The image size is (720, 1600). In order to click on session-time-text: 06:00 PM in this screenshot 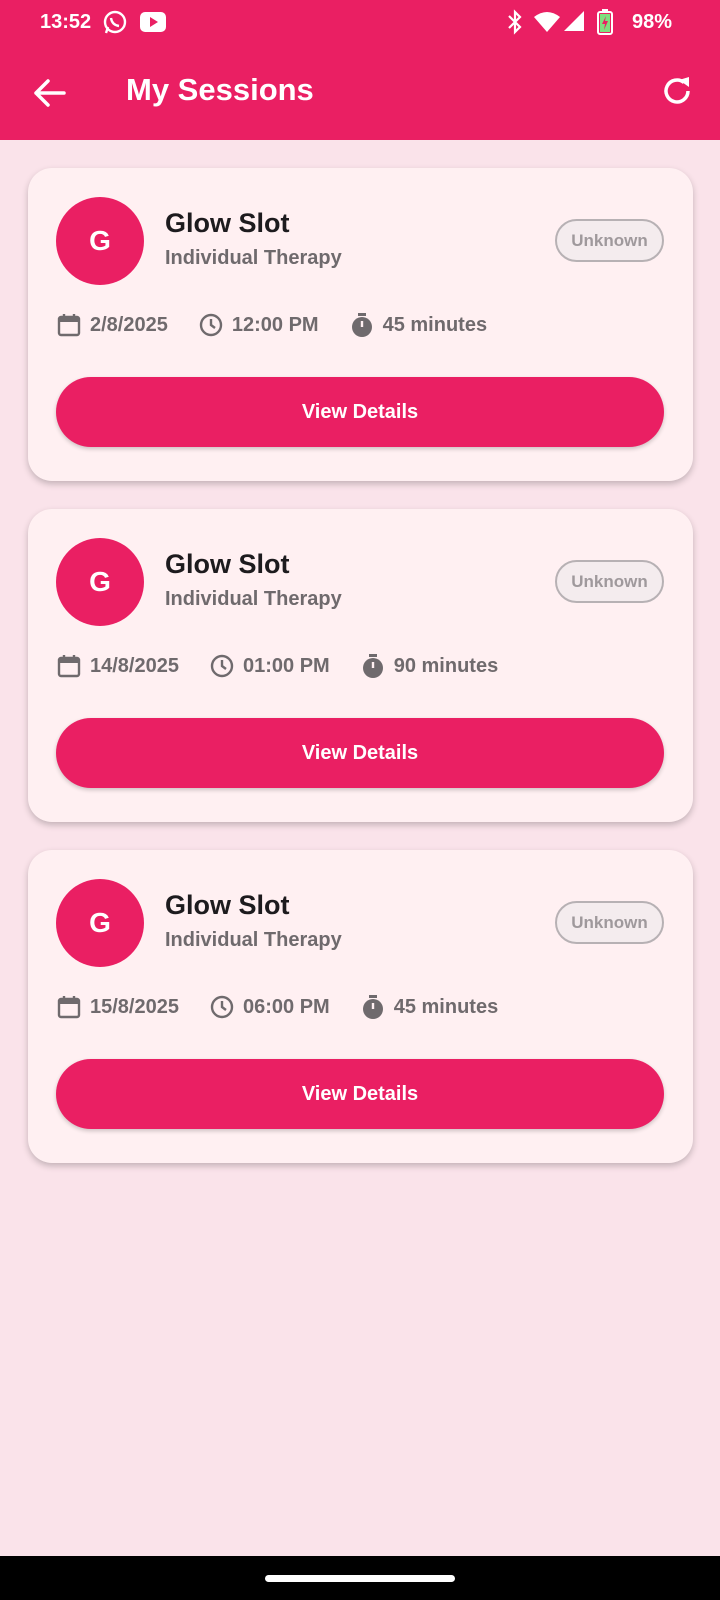, I will do `click(286, 1006)`.